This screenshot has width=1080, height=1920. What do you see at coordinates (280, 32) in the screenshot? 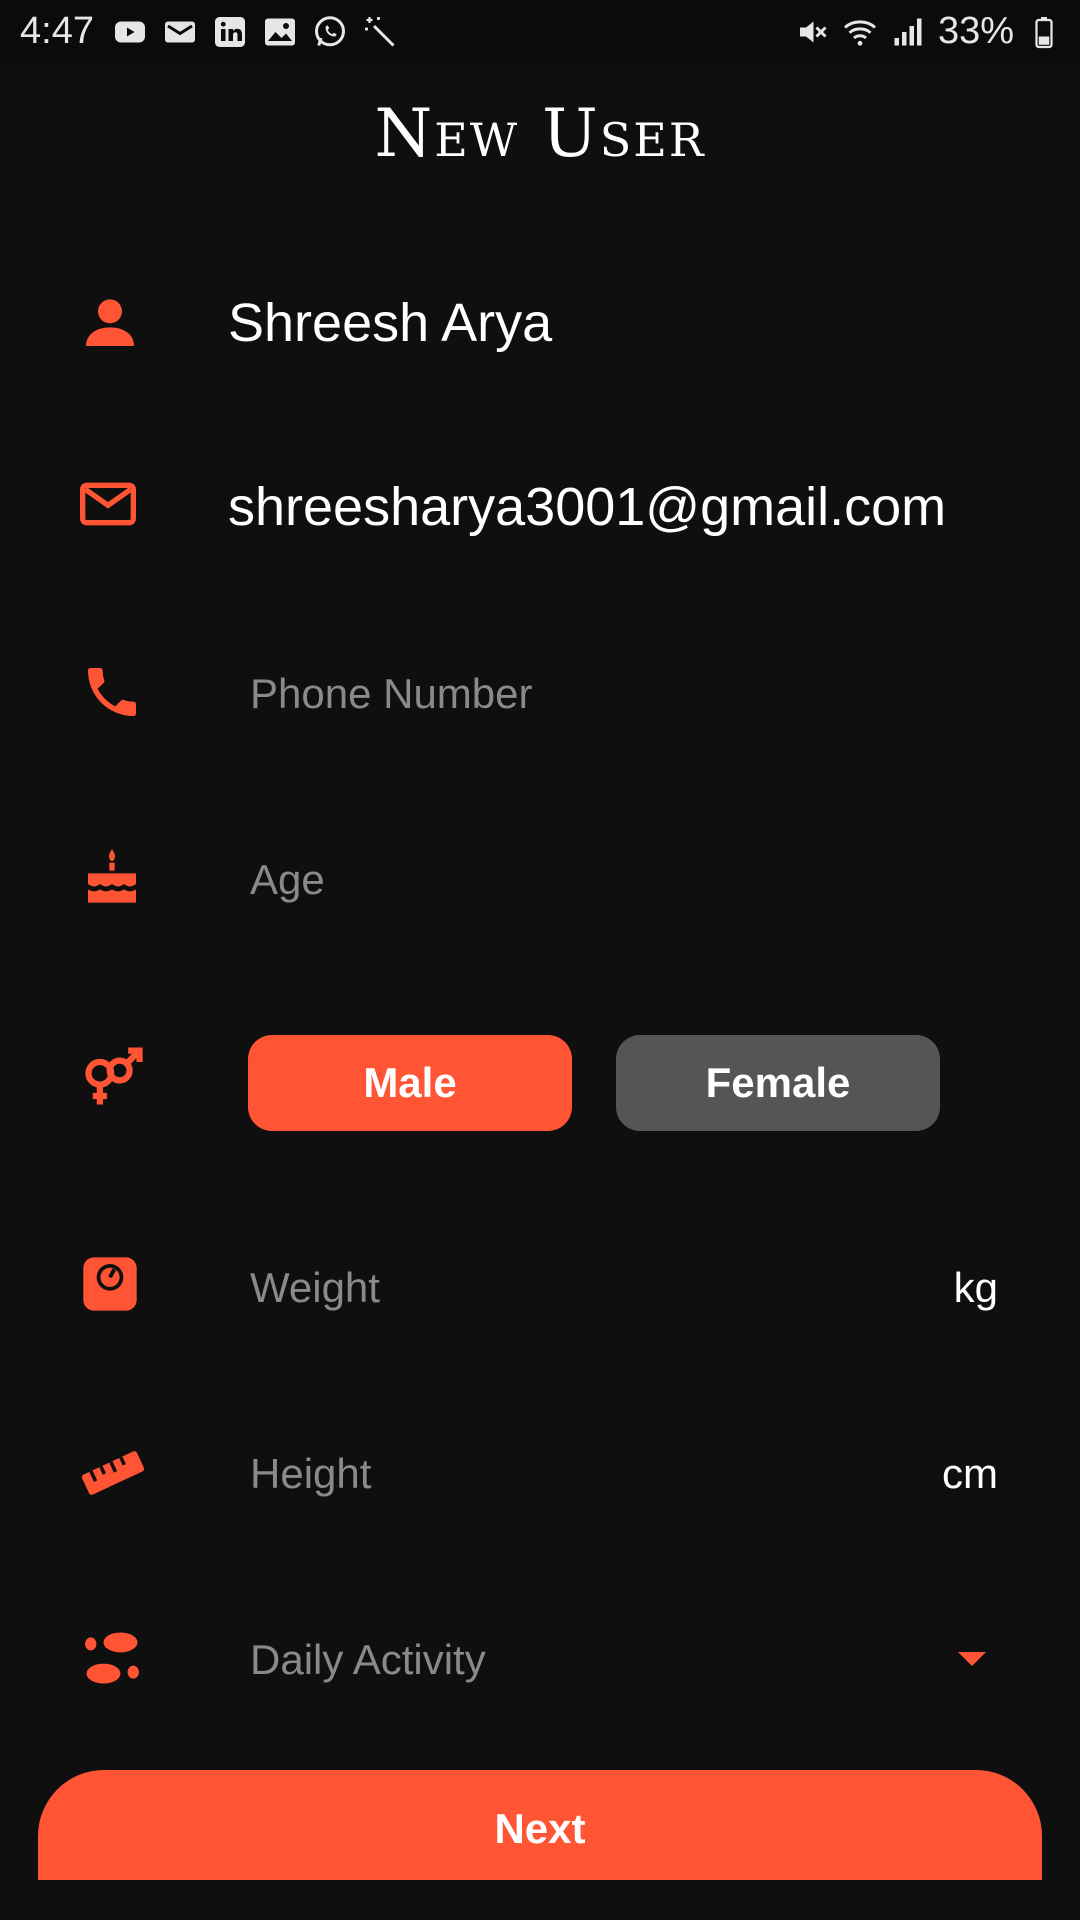
I see `gallery-icon` at bounding box center [280, 32].